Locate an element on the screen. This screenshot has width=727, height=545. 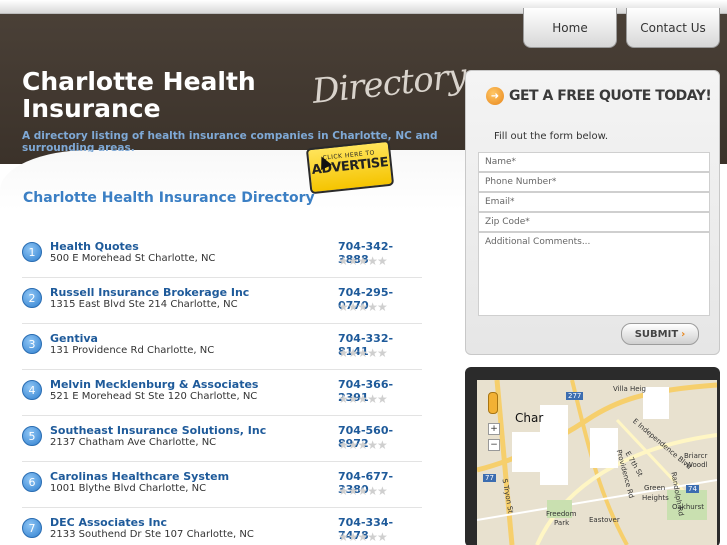
list-number-icon: 1 is located at coordinates (32, 252).